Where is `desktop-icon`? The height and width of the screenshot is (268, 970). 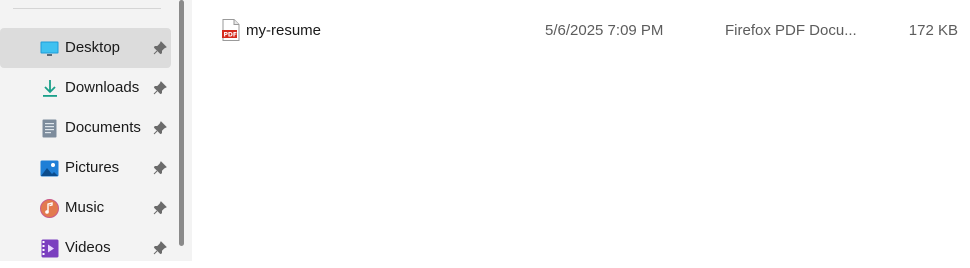
desktop-icon is located at coordinates (49, 48).